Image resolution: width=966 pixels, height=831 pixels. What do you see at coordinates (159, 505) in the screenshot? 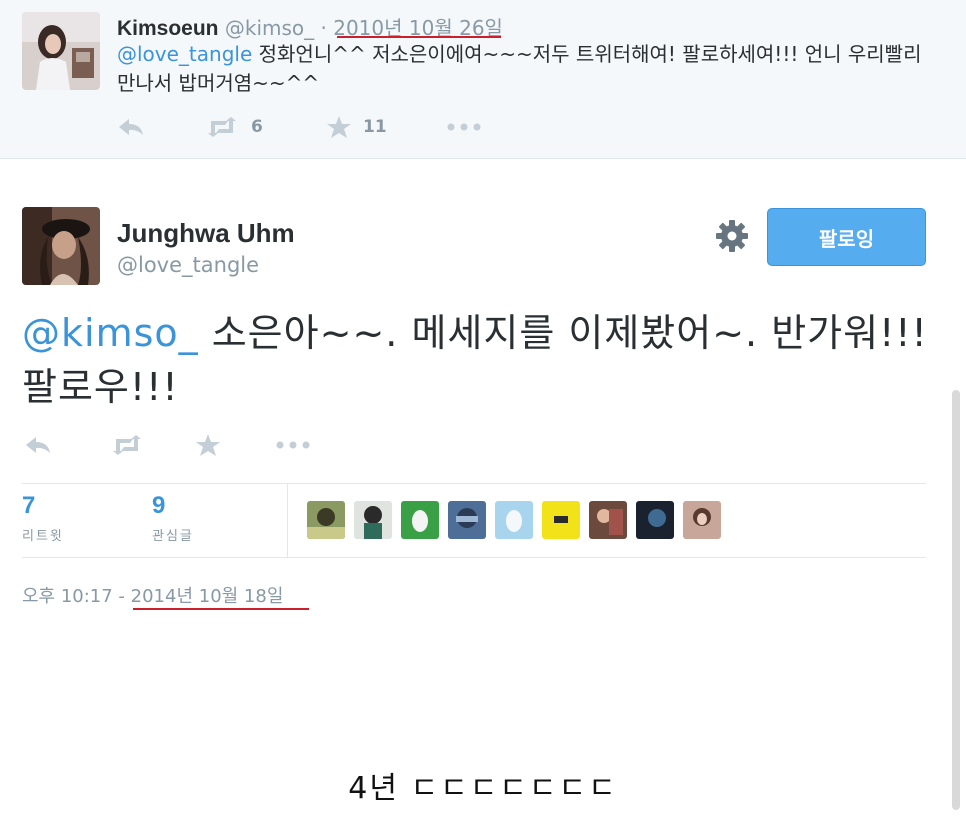
I see `favorites-count: 9` at bounding box center [159, 505].